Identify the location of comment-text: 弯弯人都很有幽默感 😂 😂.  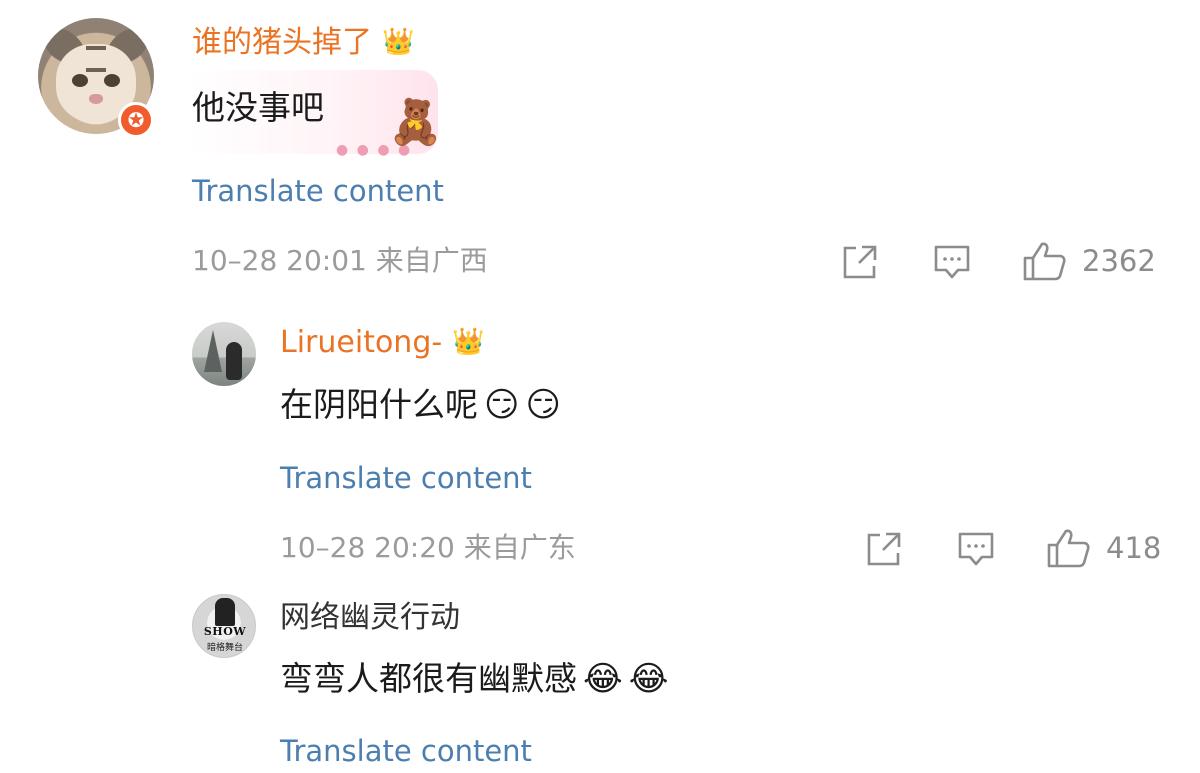
(474, 679).